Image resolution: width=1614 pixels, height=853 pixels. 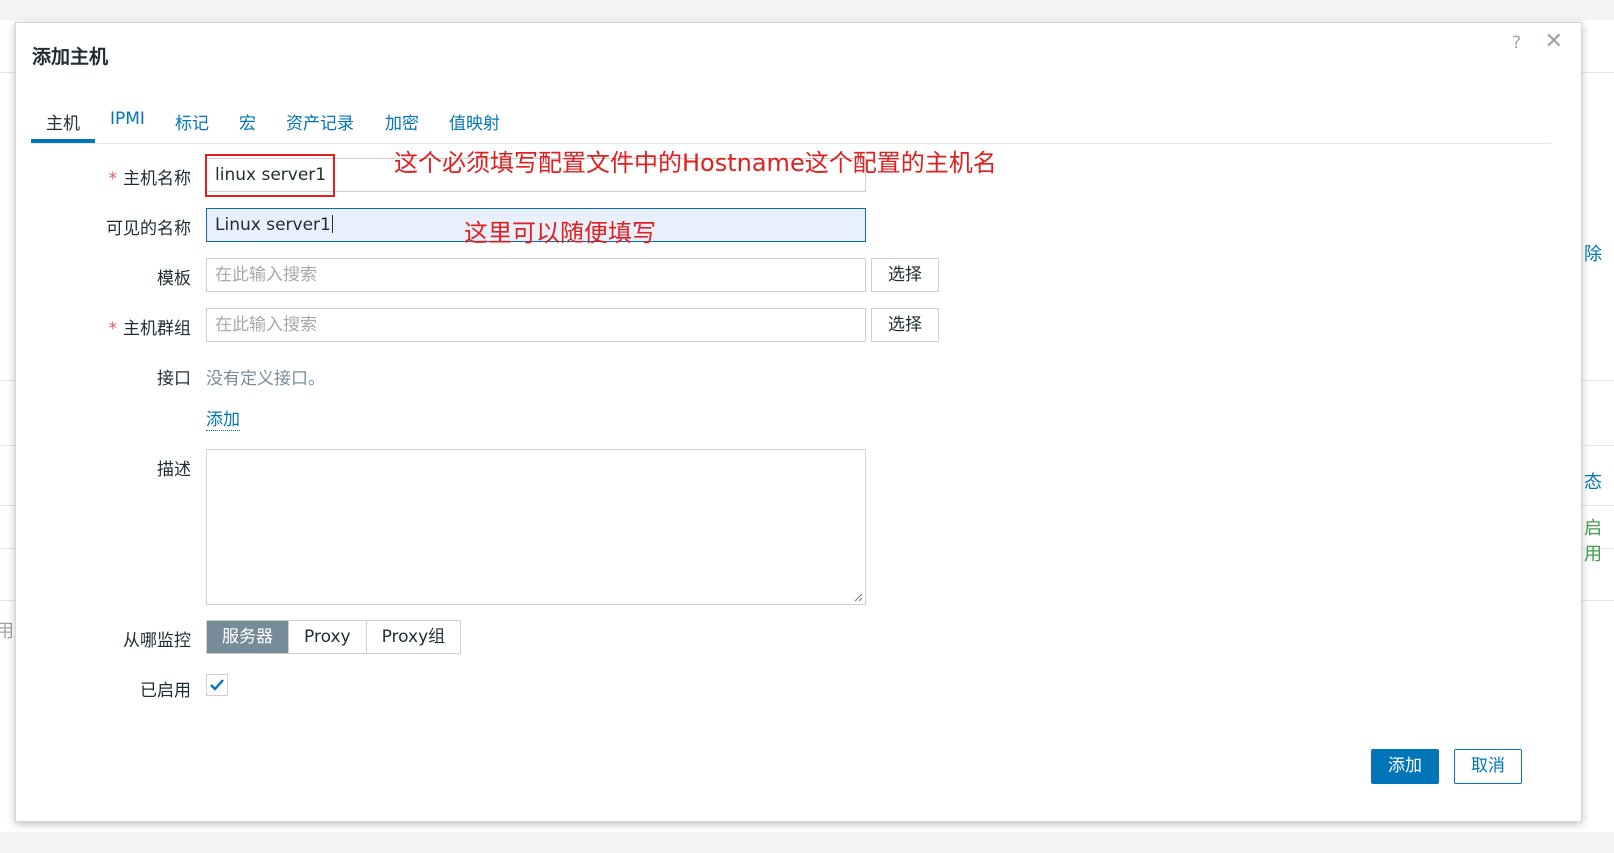 I want to click on resize-grip-icon, so click(x=858, y=597).